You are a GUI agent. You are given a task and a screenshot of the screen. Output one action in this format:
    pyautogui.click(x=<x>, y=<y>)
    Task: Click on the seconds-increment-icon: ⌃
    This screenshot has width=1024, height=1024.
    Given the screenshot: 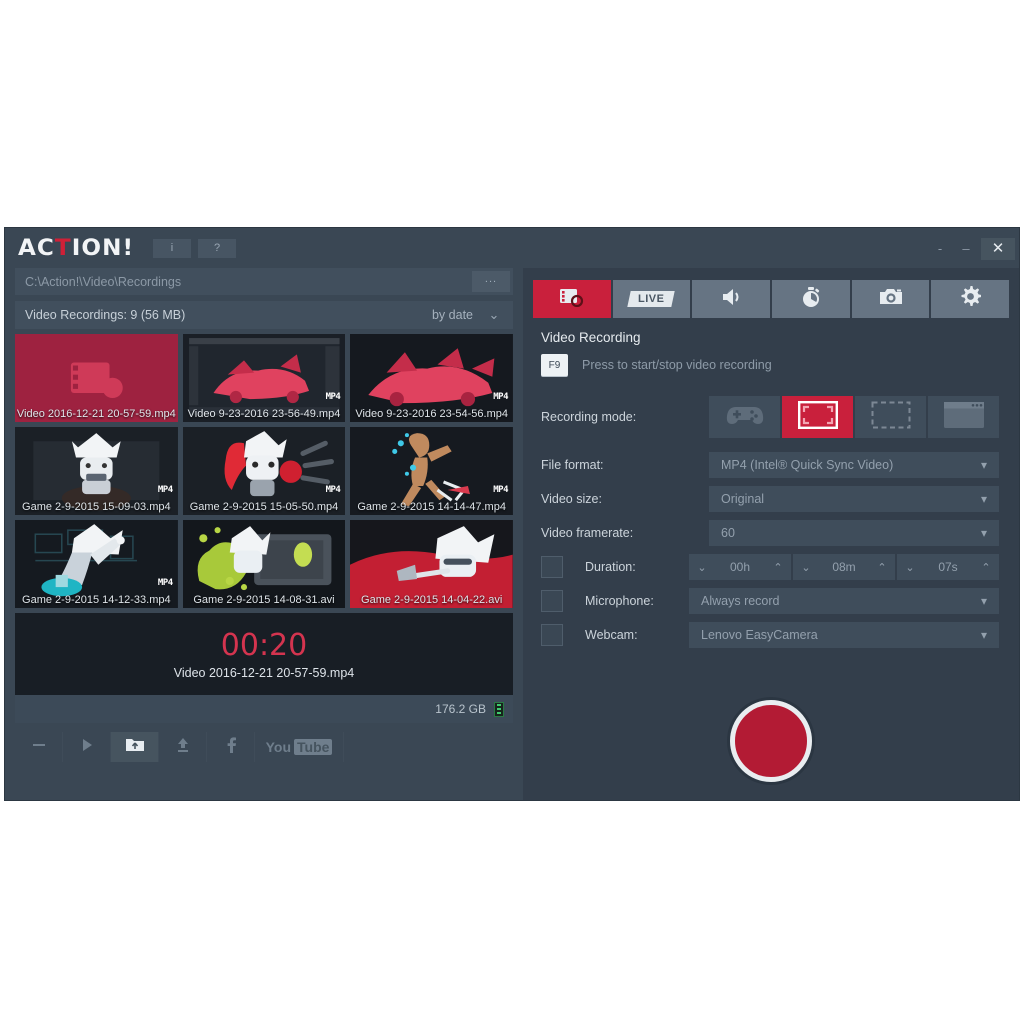 What is the action you would take?
    pyautogui.click(x=986, y=567)
    